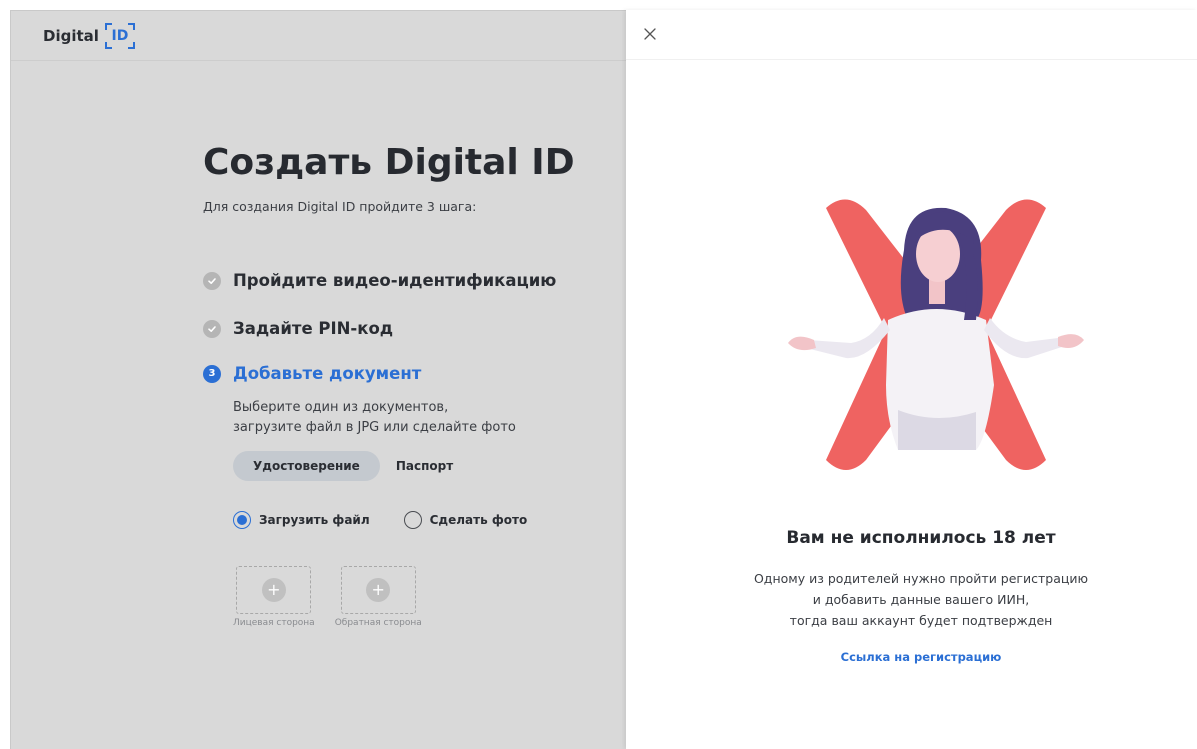 The height and width of the screenshot is (749, 1197). What do you see at coordinates (314, 520) in the screenshot?
I see `radio-label: Загрузить файл` at bounding box center [314, 520].